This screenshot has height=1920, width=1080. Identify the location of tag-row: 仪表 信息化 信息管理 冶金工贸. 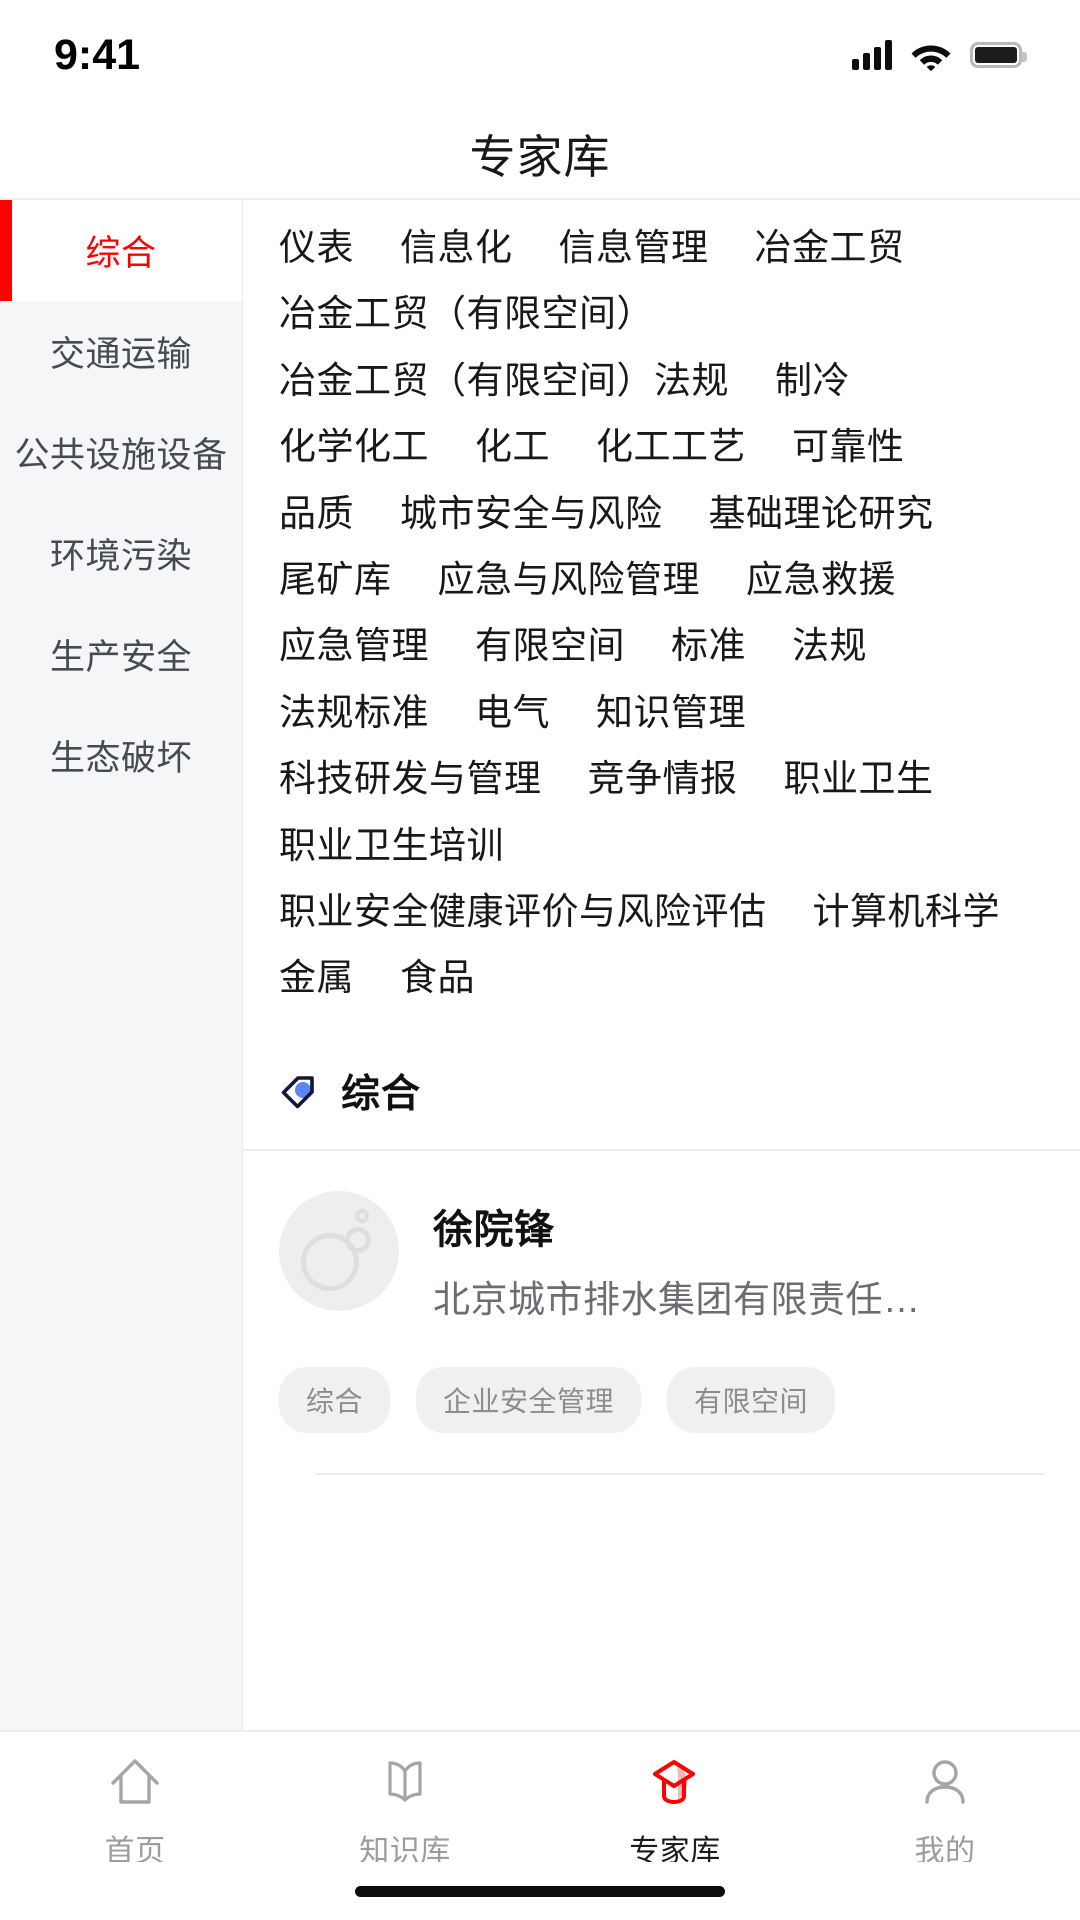
(662, 248).